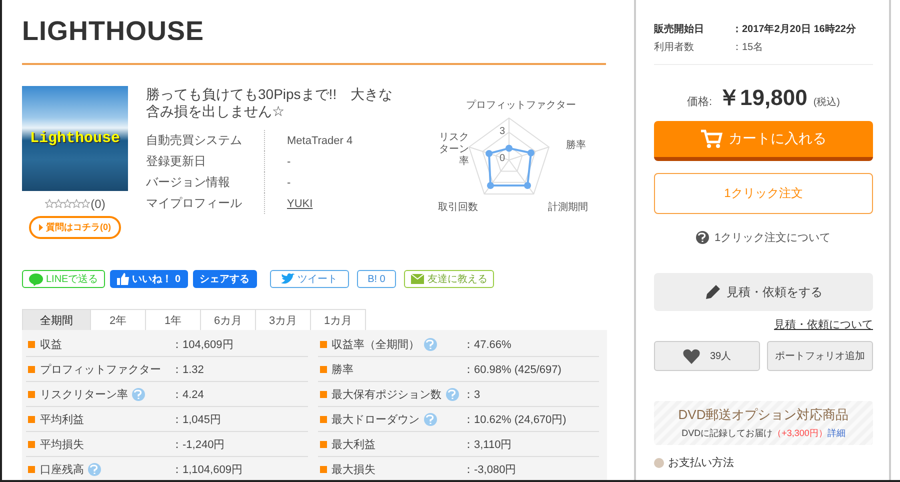 This screenshot has height=482, width=900. Describe the element at coordinates (502, 131) in the screenshot. I see `tick-label: 3` at that location.